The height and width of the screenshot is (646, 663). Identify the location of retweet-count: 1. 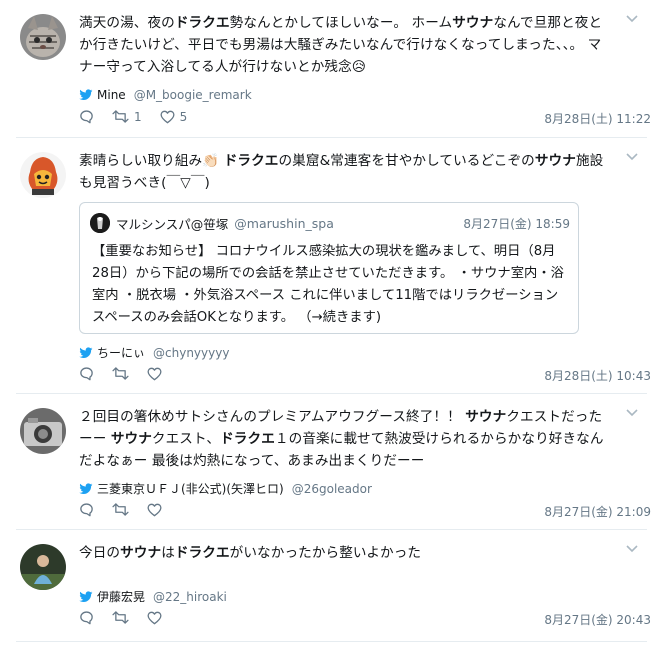
(138, 116).